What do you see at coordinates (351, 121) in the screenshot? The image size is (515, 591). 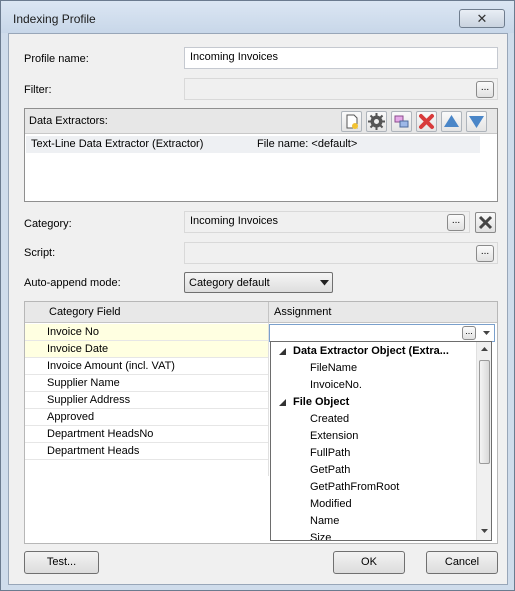 I see `new-icon` at bounding box center [351, 121].